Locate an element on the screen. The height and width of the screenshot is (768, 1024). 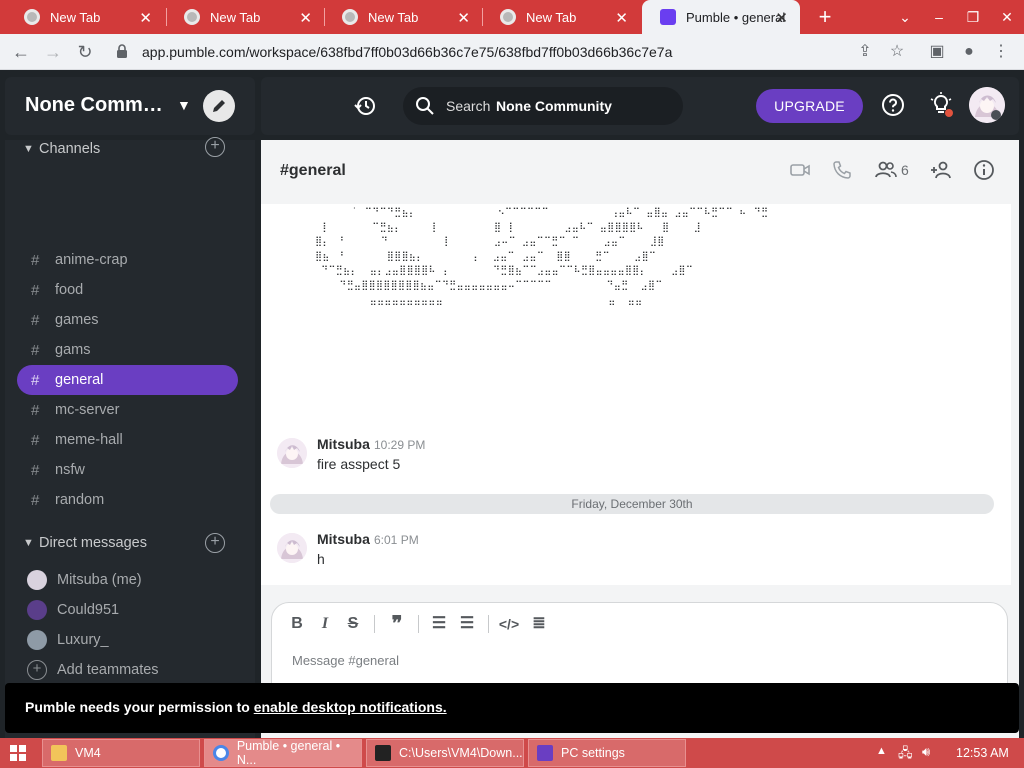
help-icon is located at coordinates (893, 105).